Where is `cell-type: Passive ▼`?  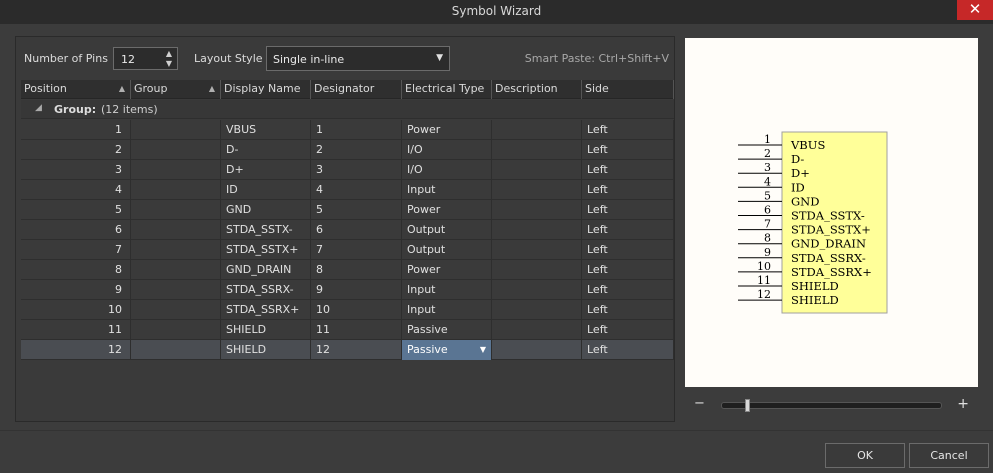 cell-type: Passive ▼ is located at coordinates (447, 350).